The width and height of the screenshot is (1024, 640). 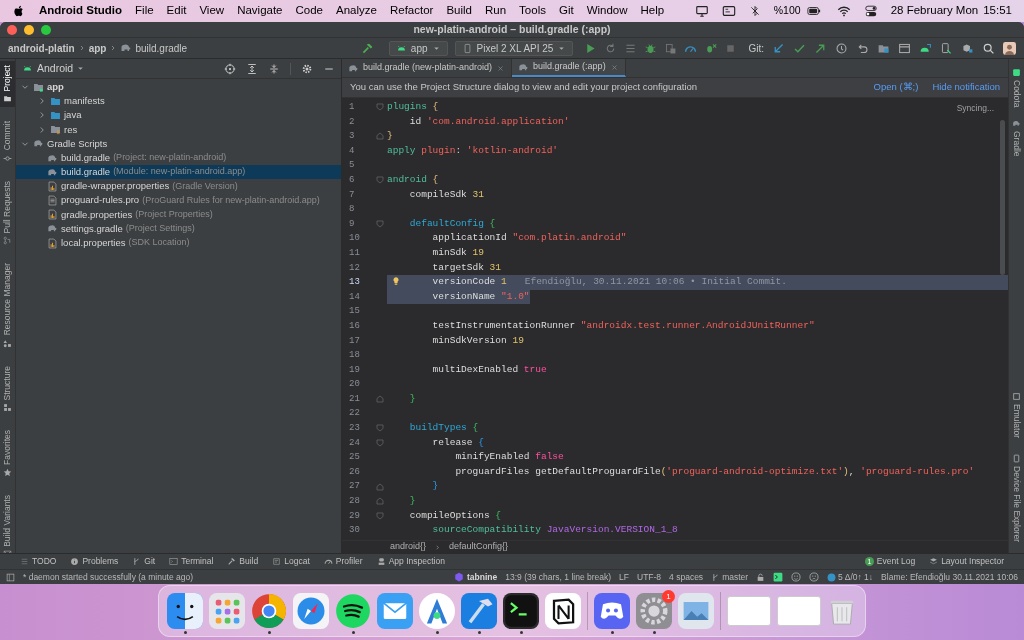 I want to click on game-controller-app-icon, so click(x=612, y=611).